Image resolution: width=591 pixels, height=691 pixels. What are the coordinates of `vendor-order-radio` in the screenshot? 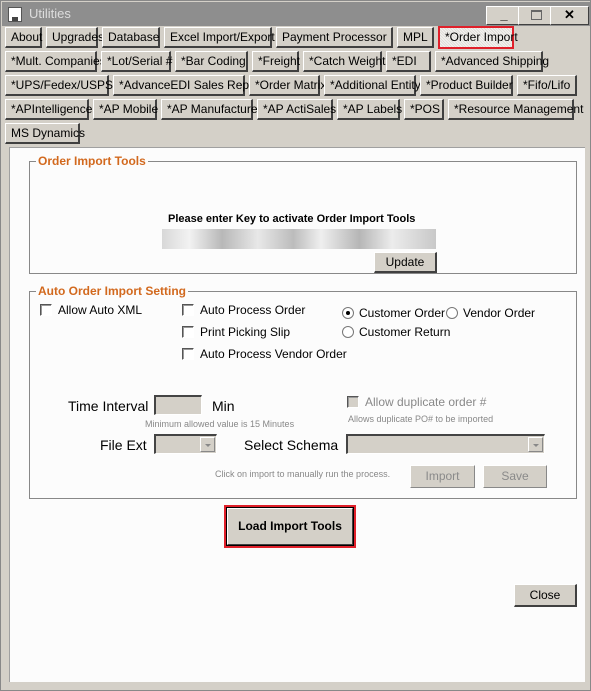 It's located at (452, 313).